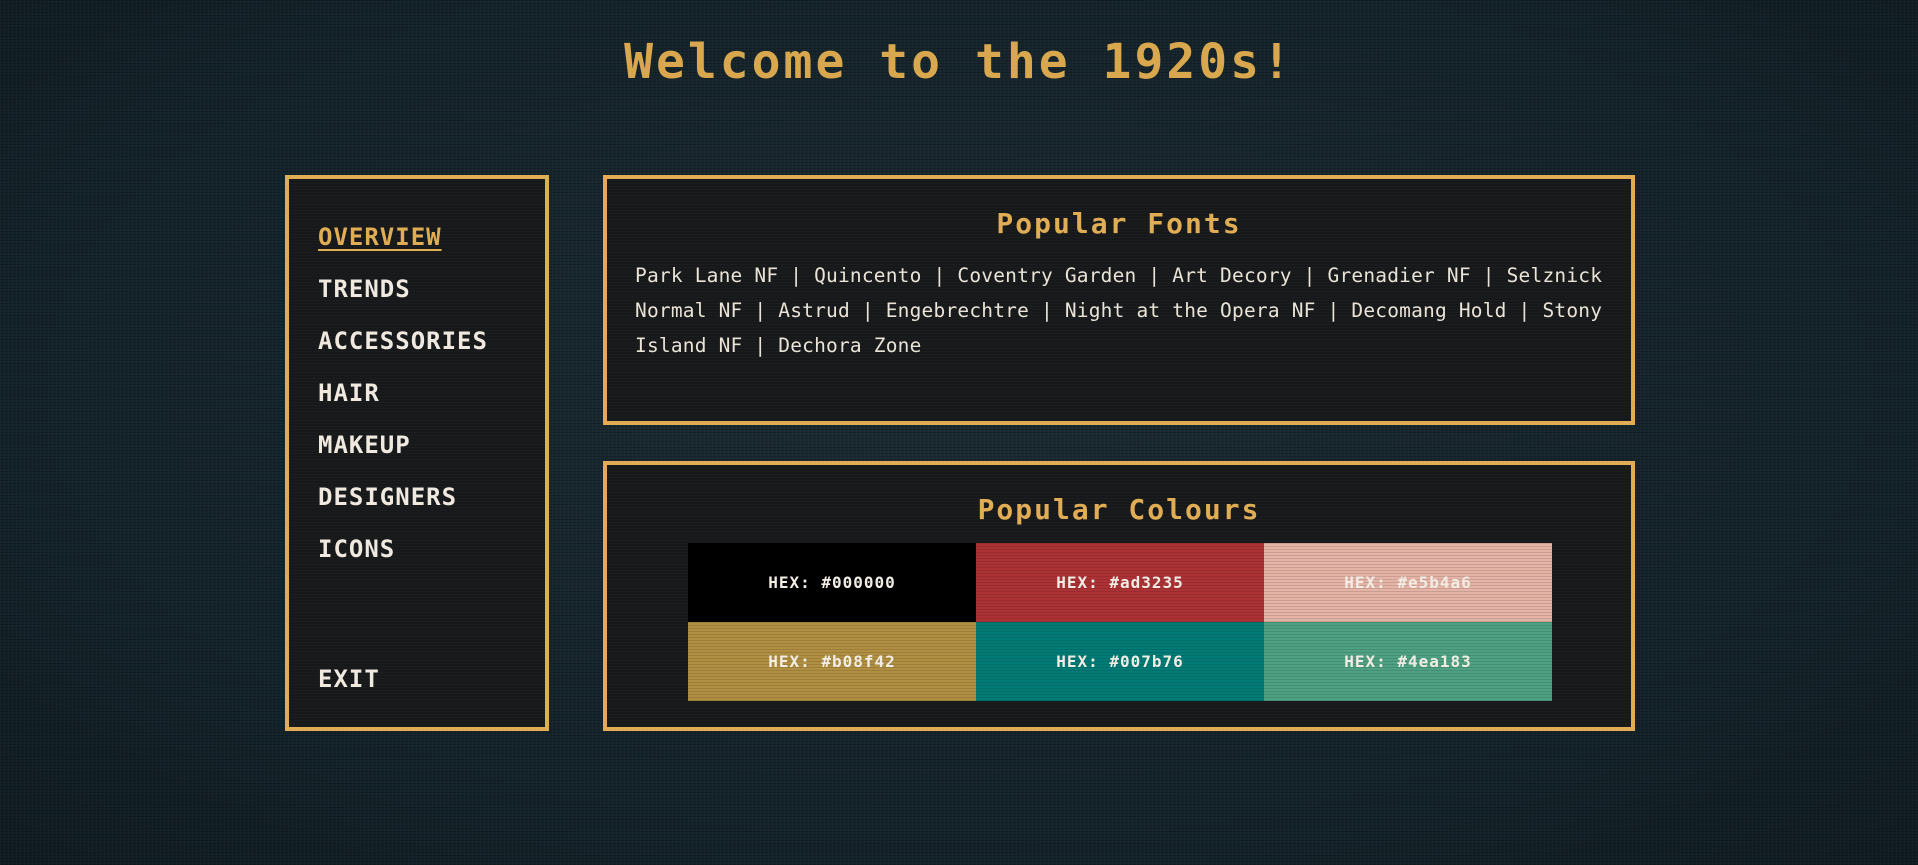 Image resolution: width=1918 pixels, height=865 pixels. I want to click on nav-item-hair: HAIR, so click(403, 405).